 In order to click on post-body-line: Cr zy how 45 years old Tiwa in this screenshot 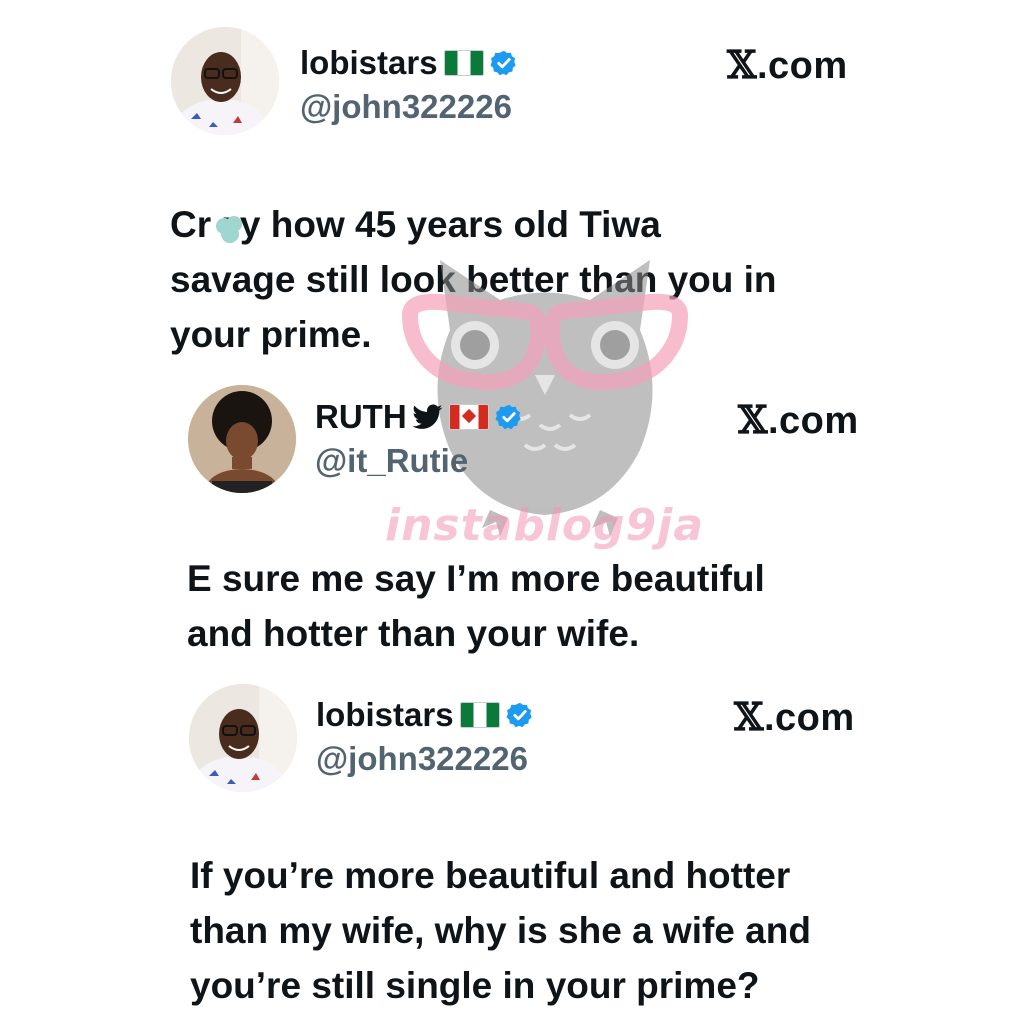, I will do `click(415, 224)`.